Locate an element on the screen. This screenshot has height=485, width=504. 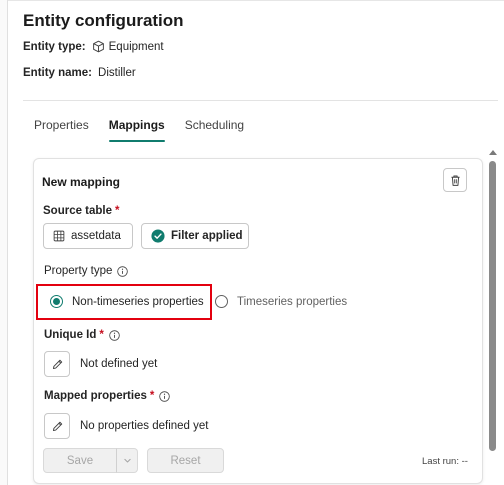
unique-id-label-row: Unique Id * is located at coordinates (82, 335).